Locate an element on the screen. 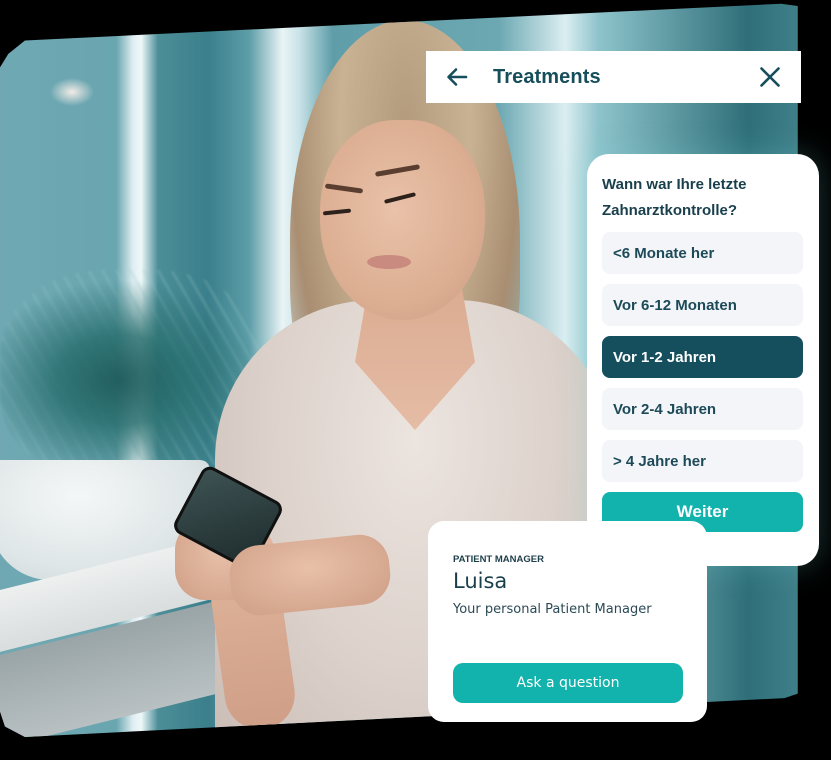  option-over-4-years: > 4 Jahre her is located at coordinates (702, 461).